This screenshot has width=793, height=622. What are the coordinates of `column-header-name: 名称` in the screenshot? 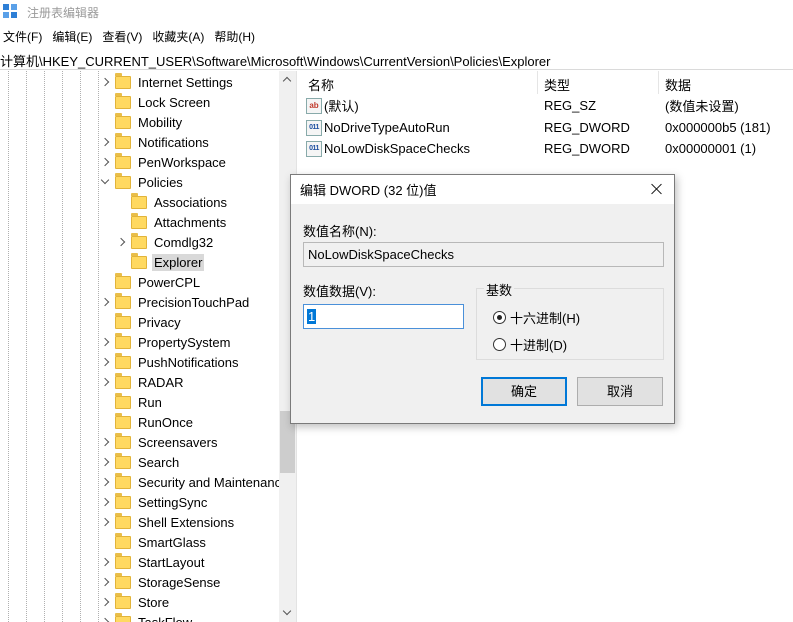 It's located at (420, 82).